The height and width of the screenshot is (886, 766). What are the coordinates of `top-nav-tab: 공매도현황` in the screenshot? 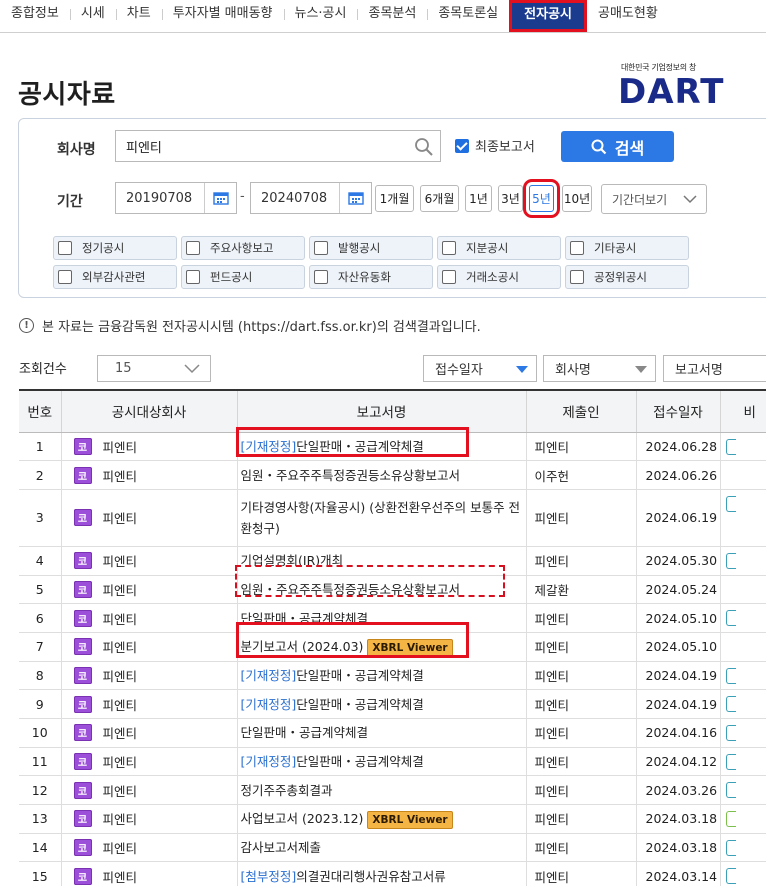 It's located at (628, 14).